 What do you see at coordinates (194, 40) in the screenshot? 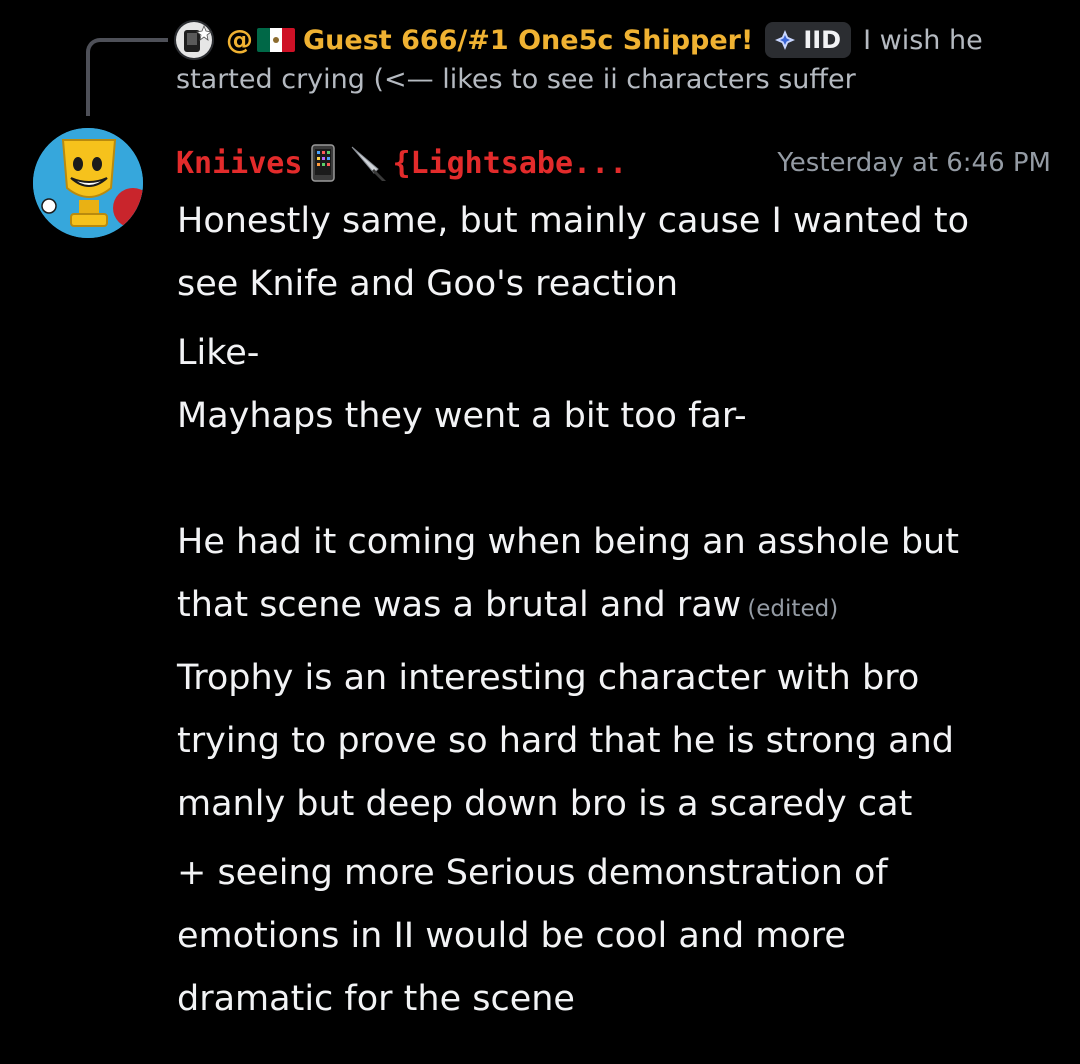
I see `reply-avatar` at bounding box center [194, 40].